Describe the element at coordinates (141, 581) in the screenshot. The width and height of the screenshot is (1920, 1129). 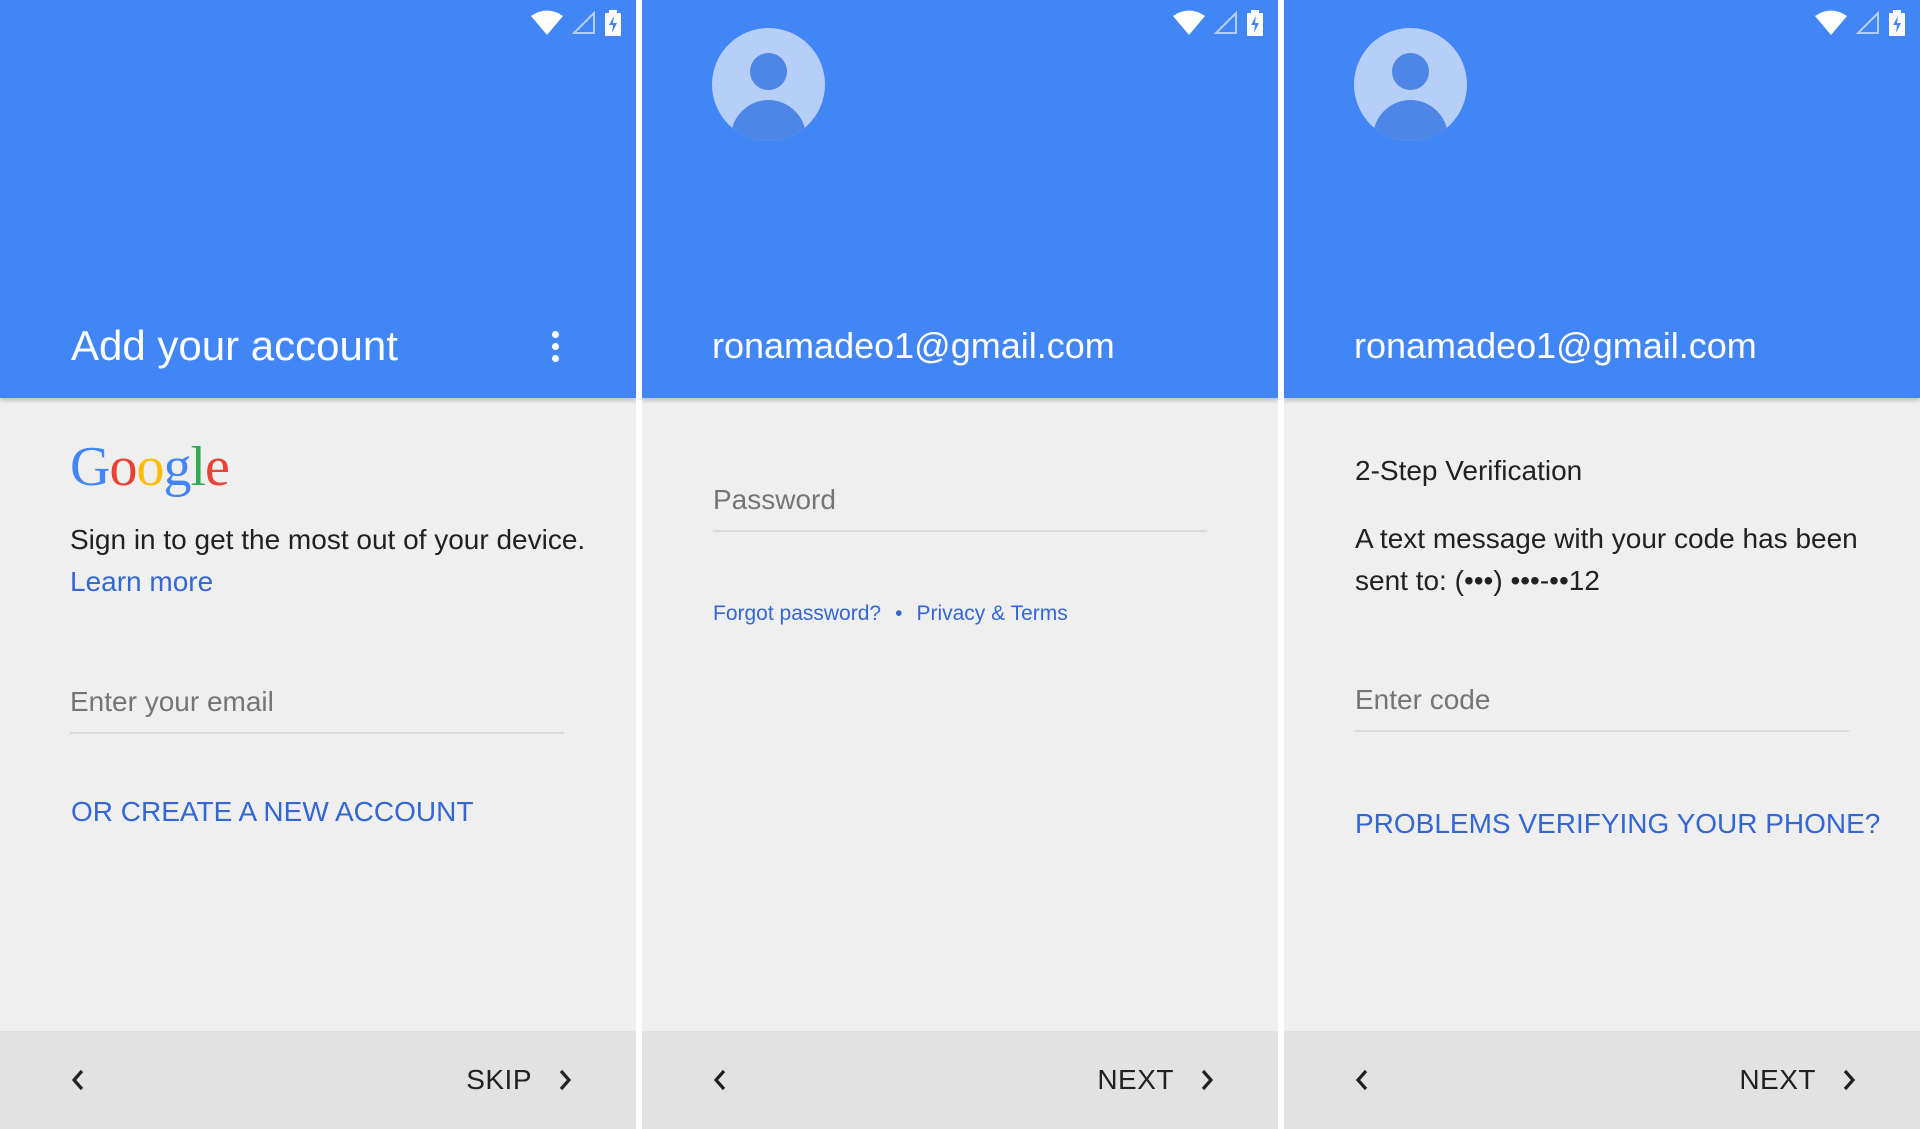
I see `learn-more-link: Learn more` at that location.